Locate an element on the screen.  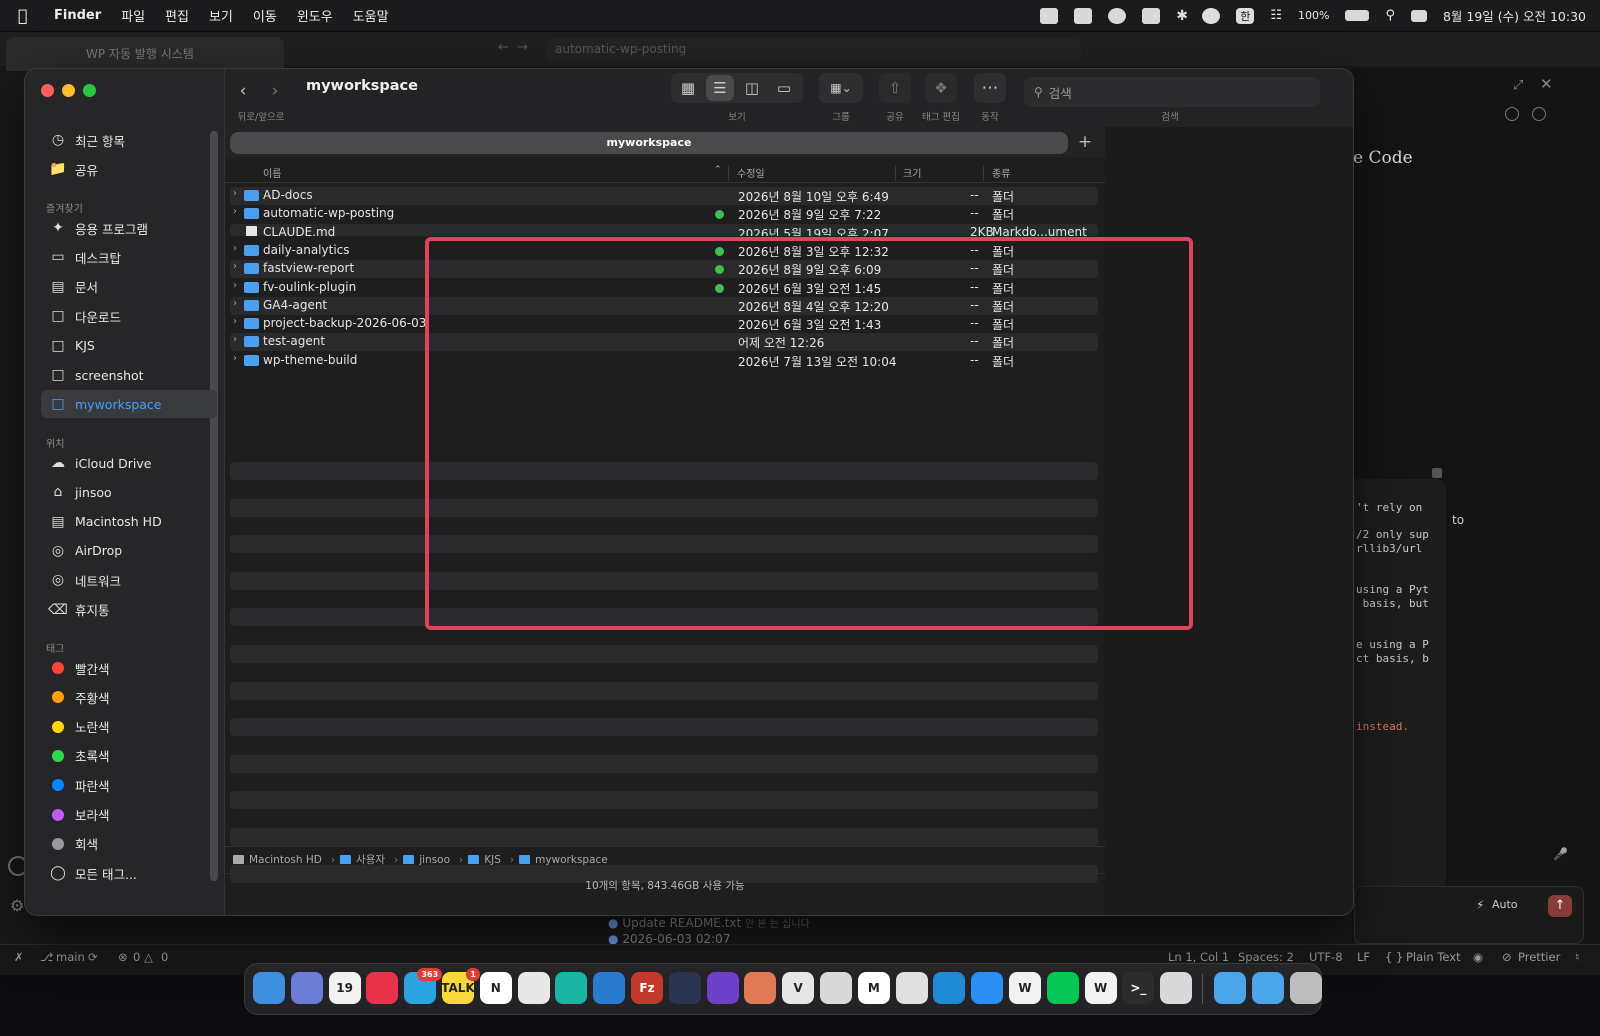
back-button: ‹ is located at coordinates (243, 91).